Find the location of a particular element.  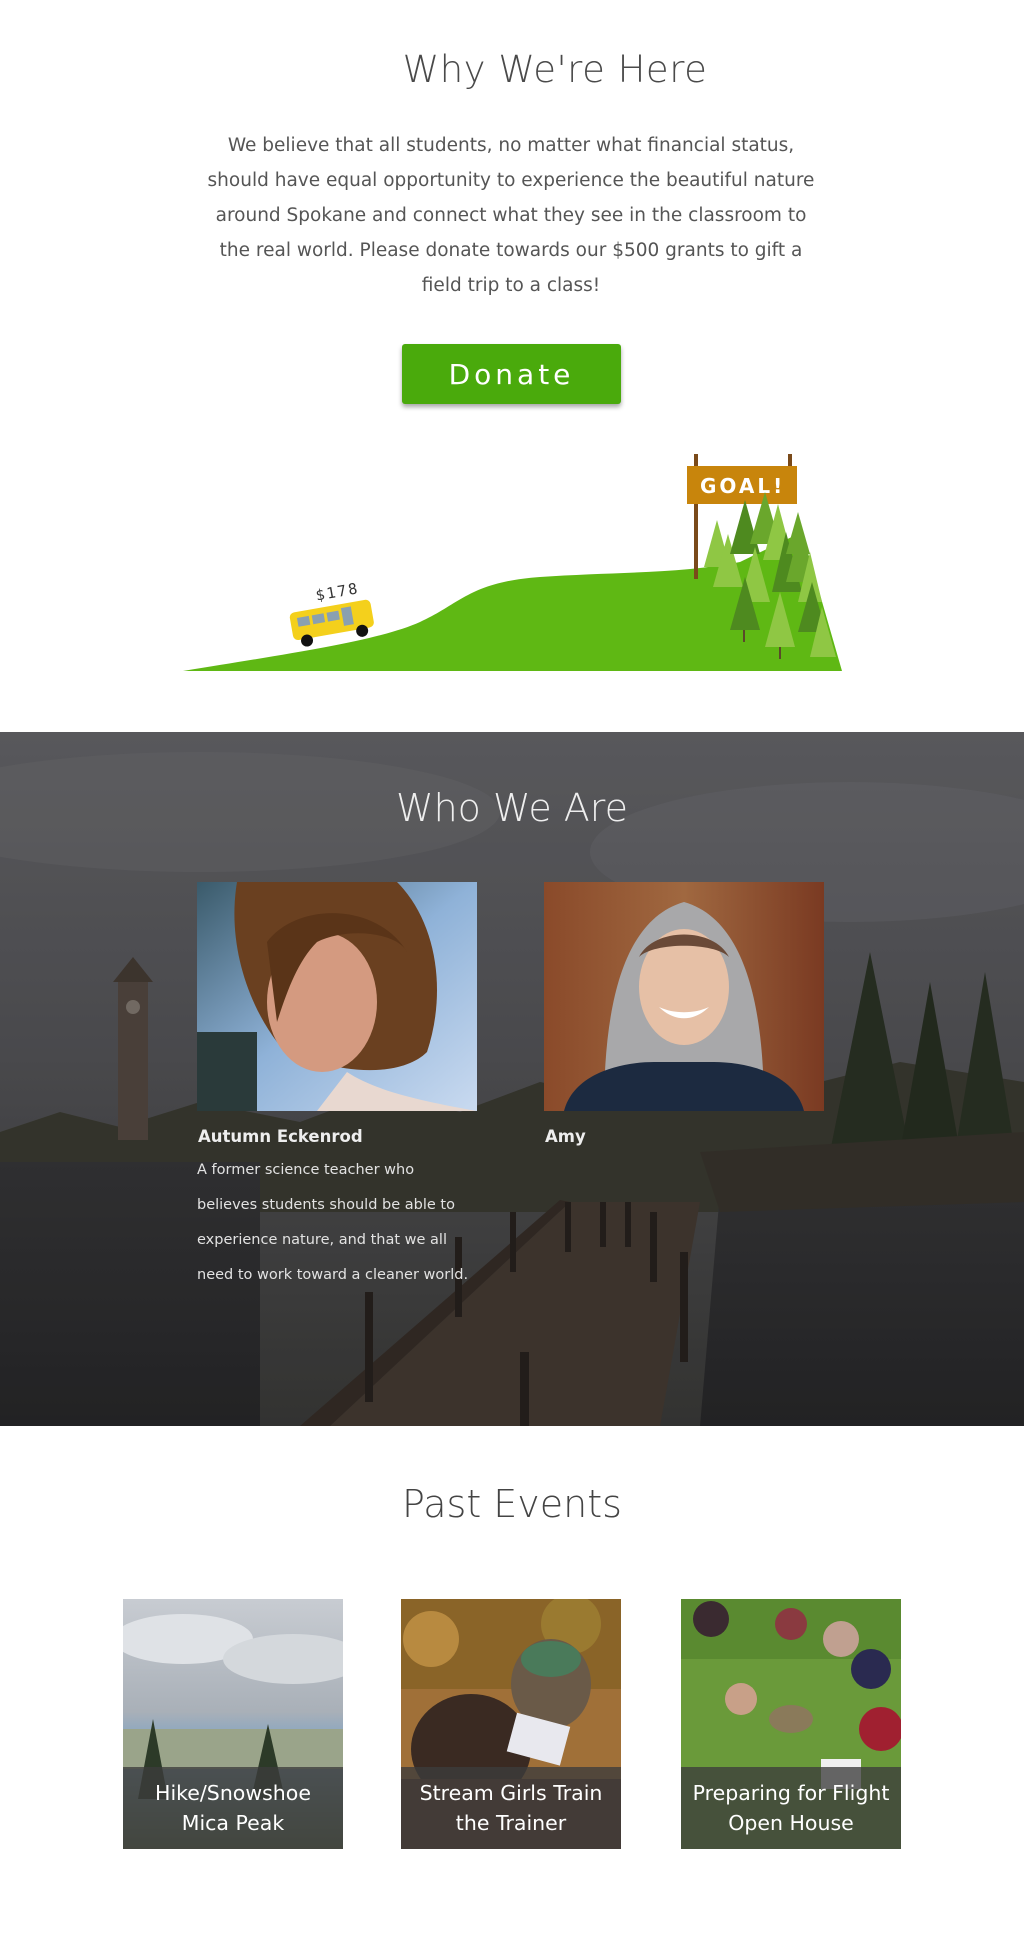

event-card: Preparing for Flight Open House is located at coordinates (791, 1724).